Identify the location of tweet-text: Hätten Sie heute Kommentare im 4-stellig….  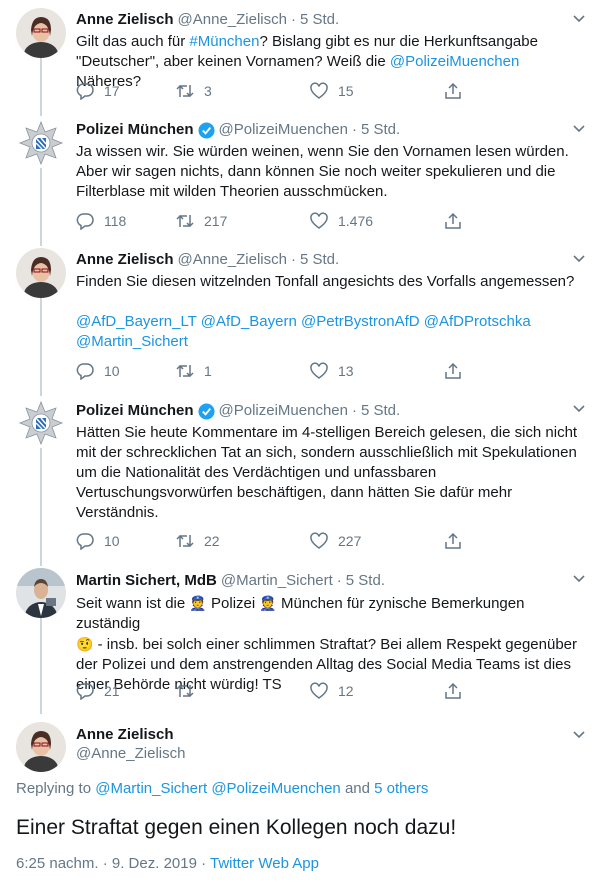
(327, 472).